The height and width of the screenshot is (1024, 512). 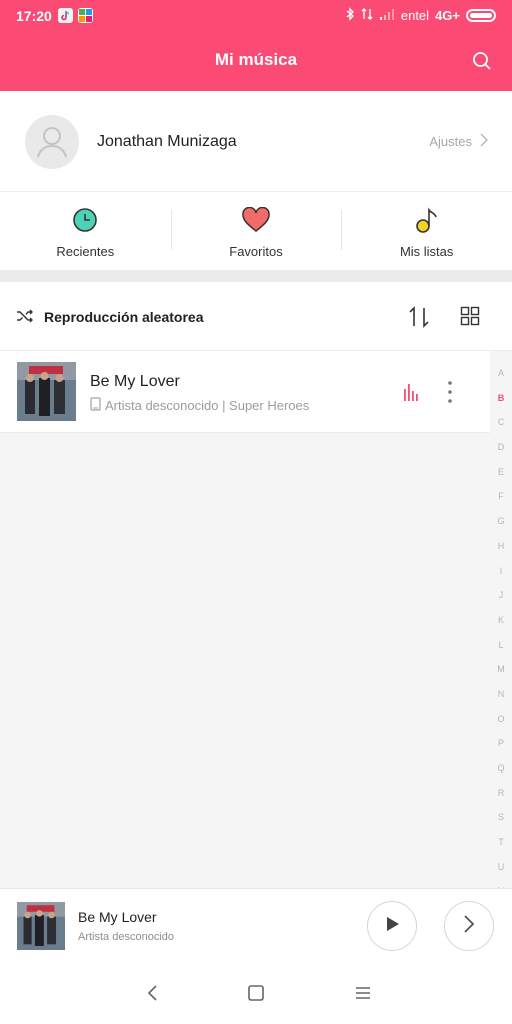 I want to click on home-icon, so click(x=256, y=993).